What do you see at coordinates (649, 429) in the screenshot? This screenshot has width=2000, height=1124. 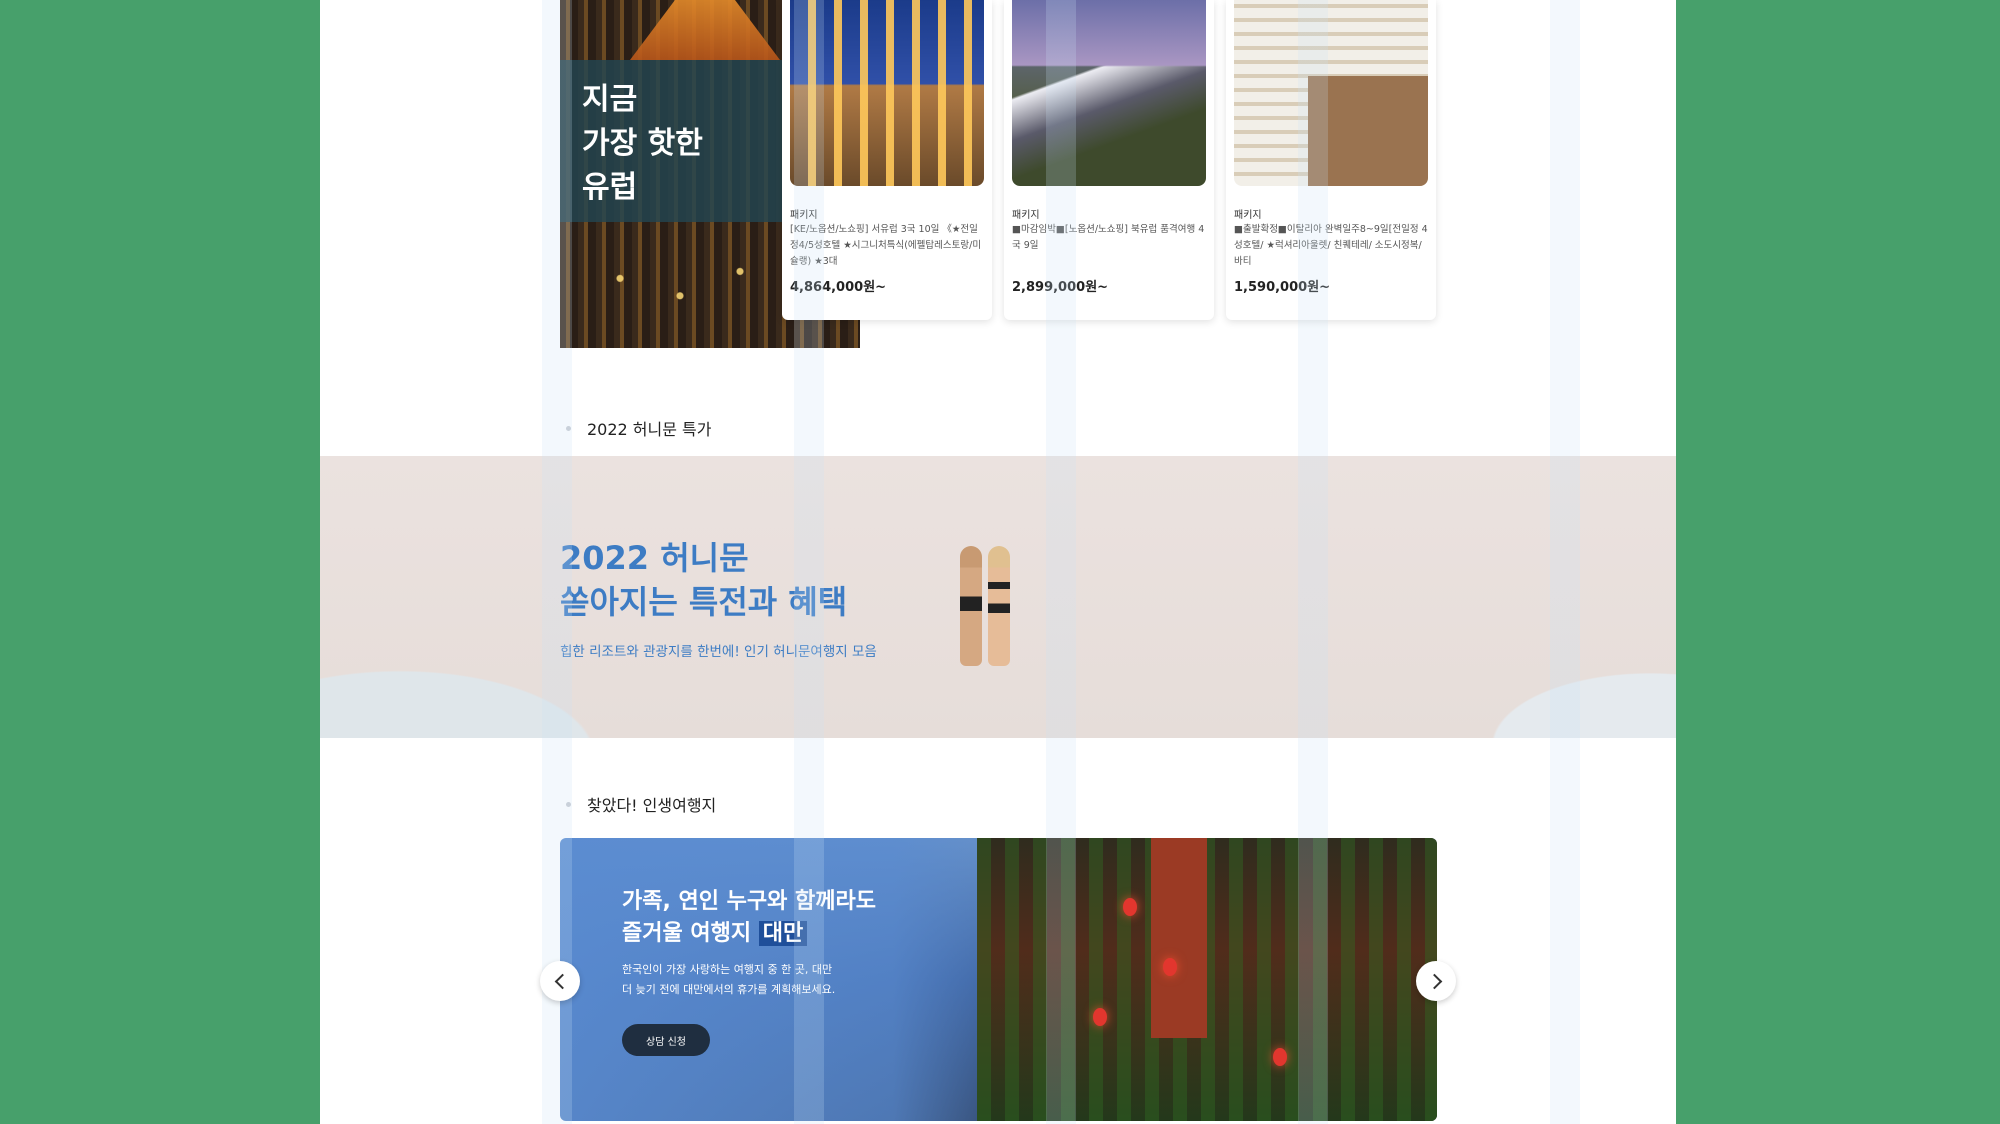 I see `honeymoon-section-label: 2022 허니문 특가` at bounding box center [649, 429].